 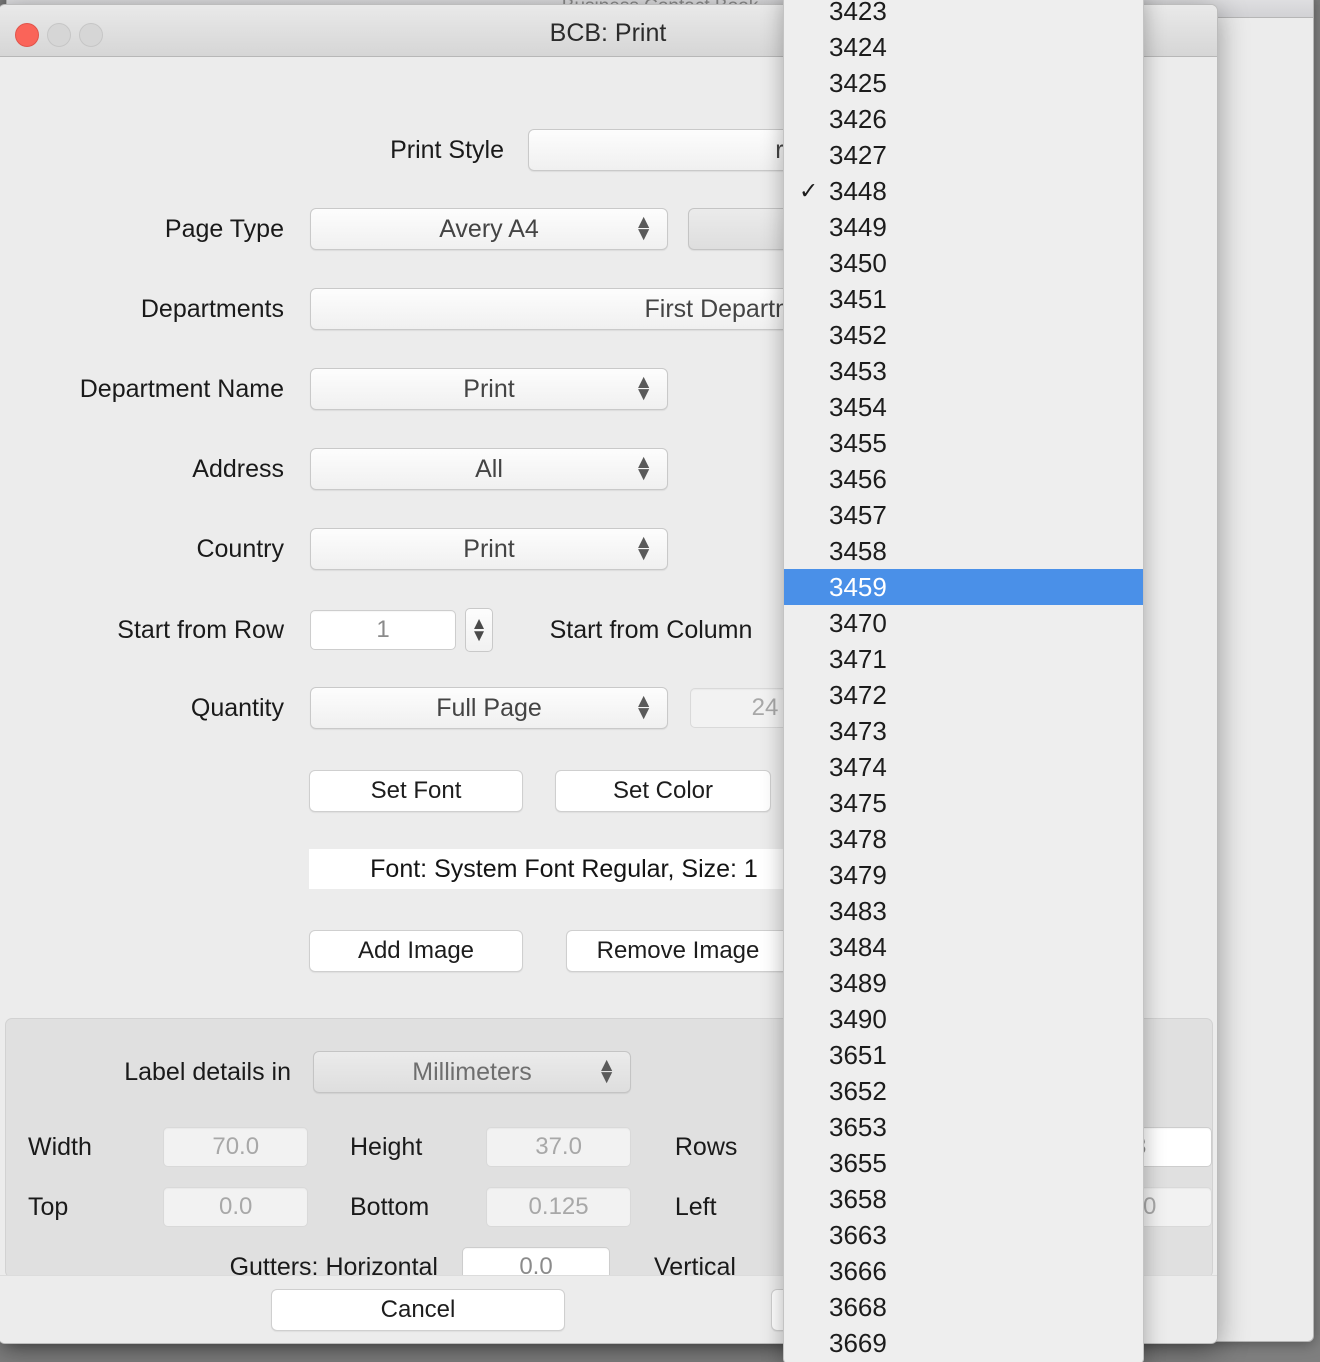 I want to click on print-style-label: Print Style, so click(x=447, y=149).